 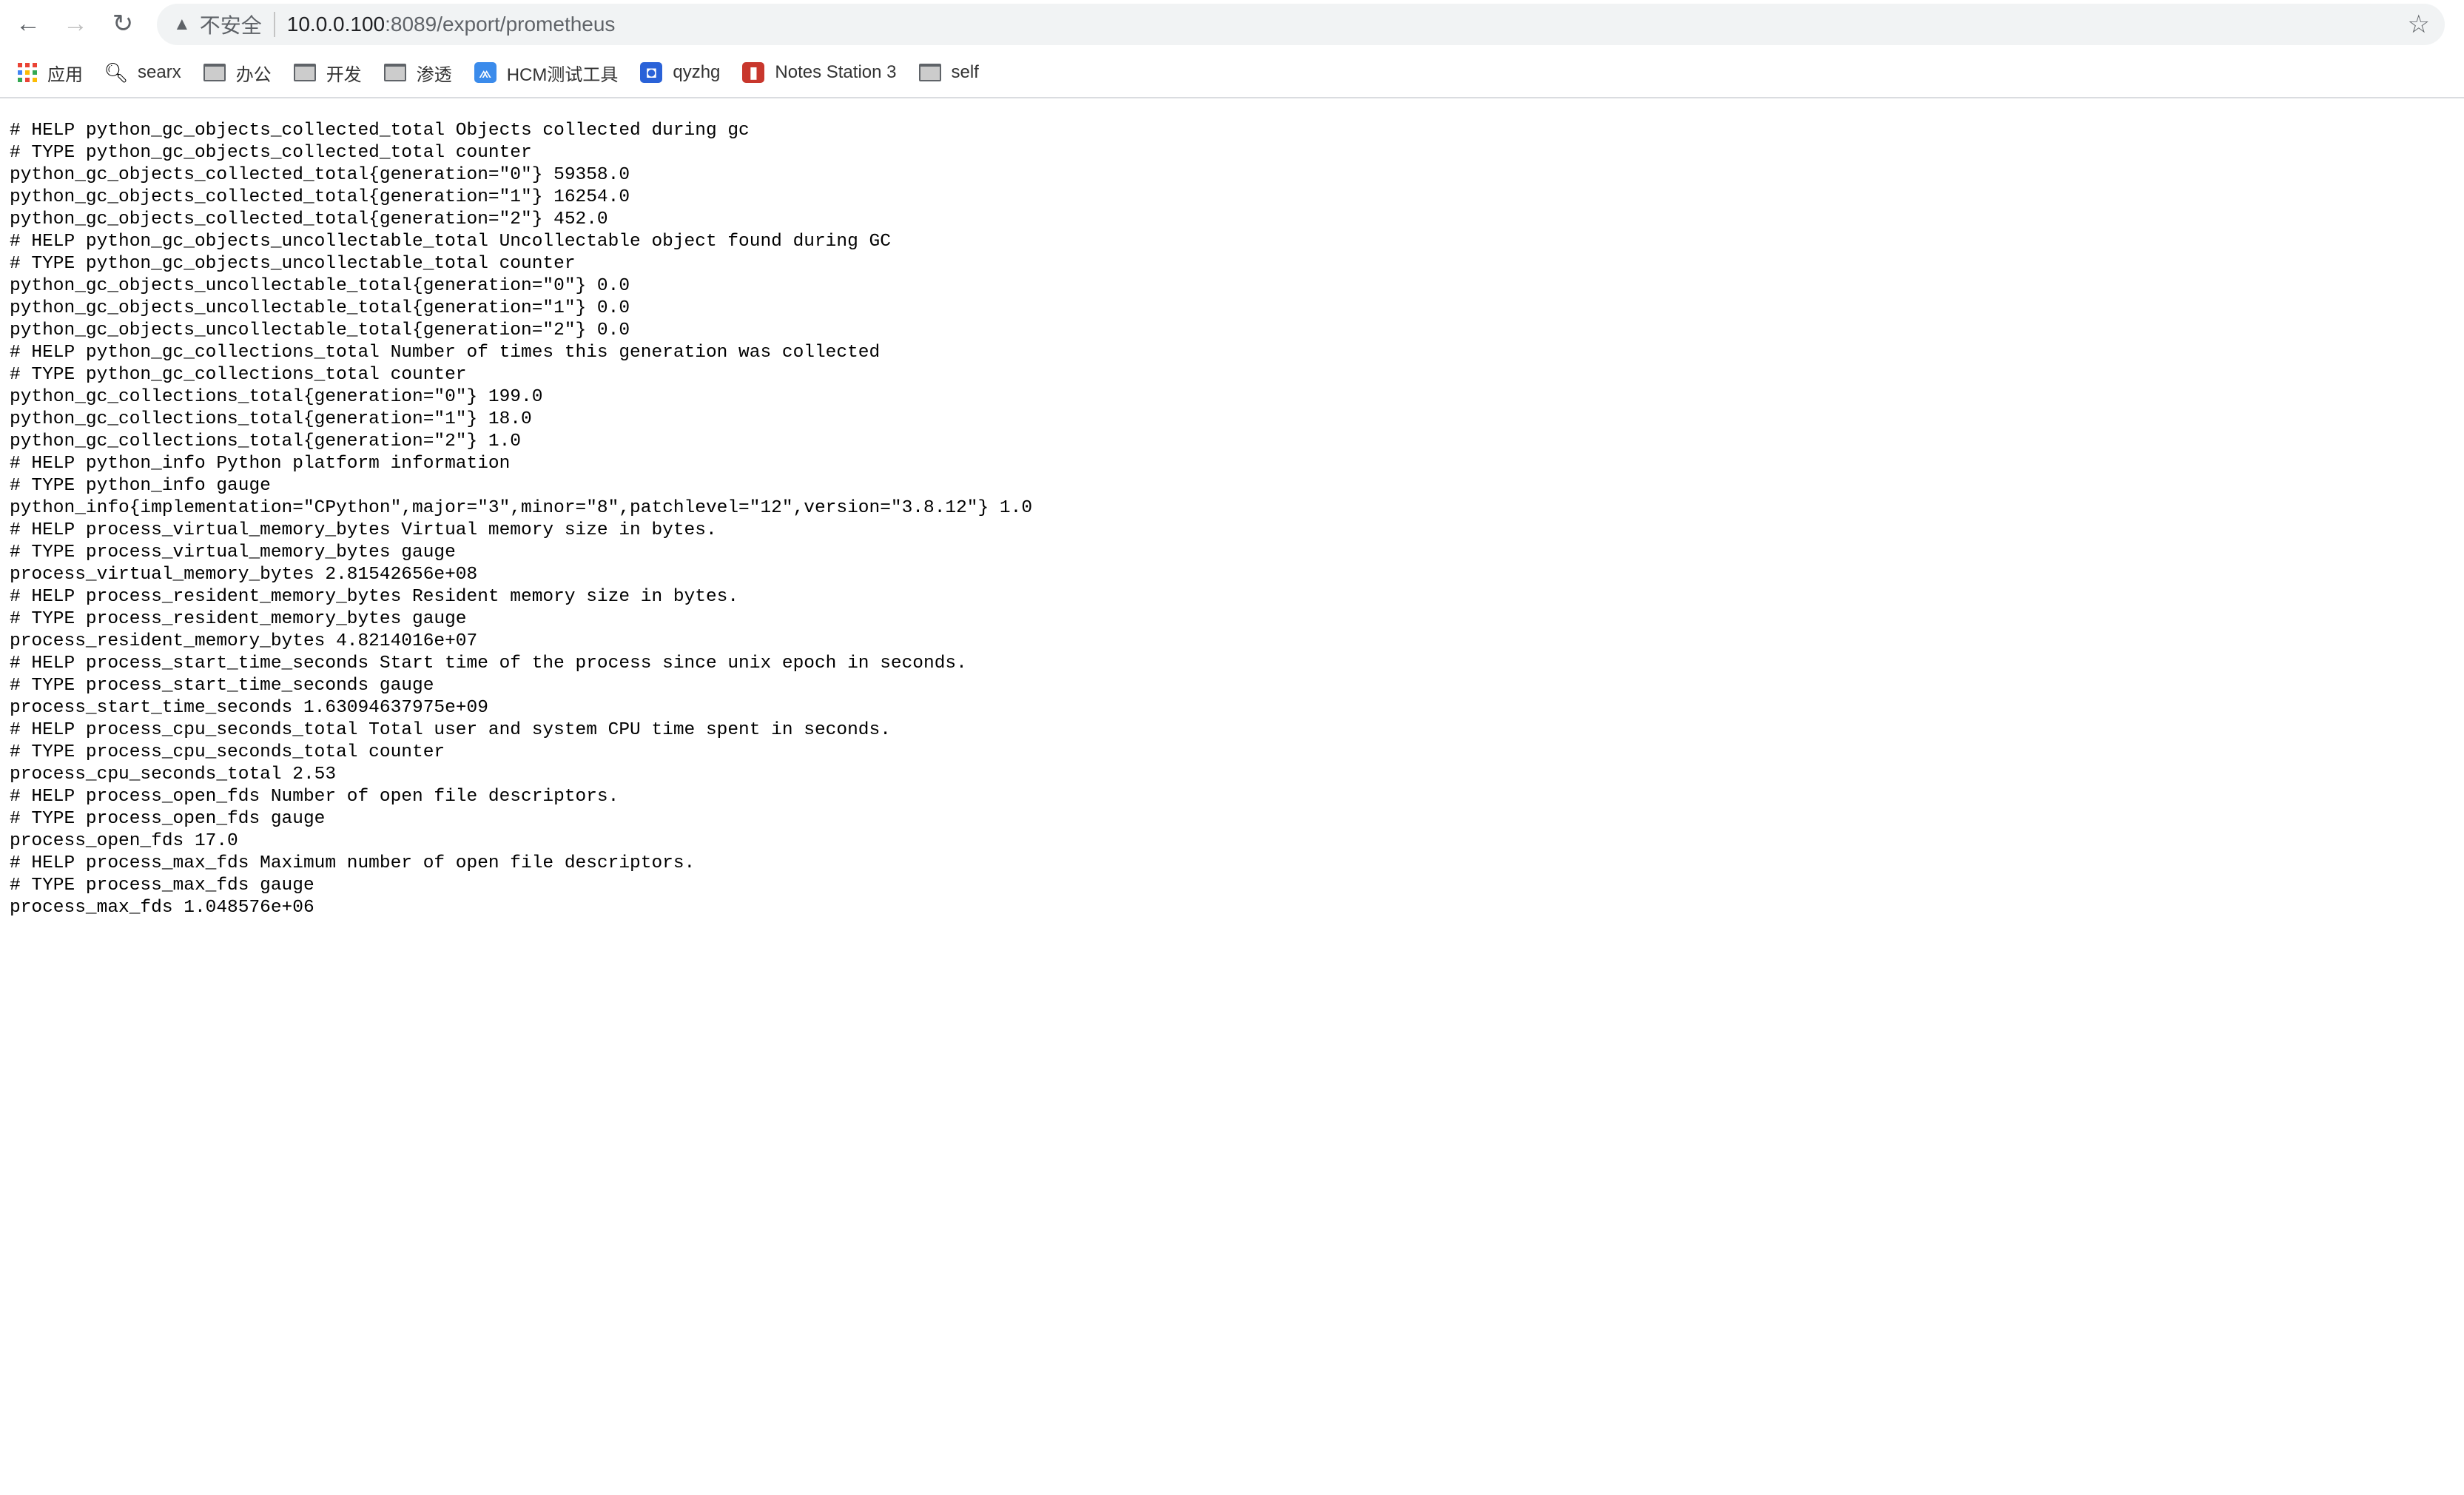 What do you see at coordinates (274, 24) in the screenshot?
I see `divider` at bounding box center [274, 24].